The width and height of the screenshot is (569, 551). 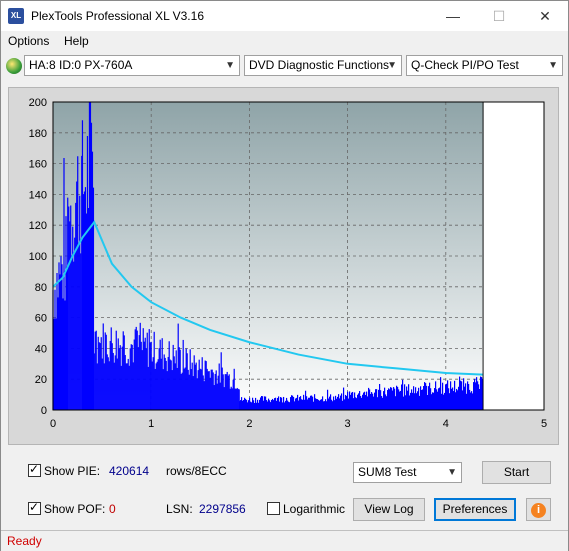 I want to click on lsn-value: 2297856, so click(x=222, y=509).